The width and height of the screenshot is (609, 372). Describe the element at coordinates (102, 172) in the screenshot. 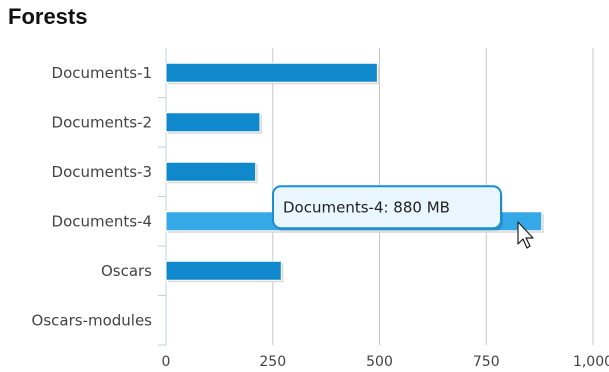

I see `category-label: Documents-3` at that location.